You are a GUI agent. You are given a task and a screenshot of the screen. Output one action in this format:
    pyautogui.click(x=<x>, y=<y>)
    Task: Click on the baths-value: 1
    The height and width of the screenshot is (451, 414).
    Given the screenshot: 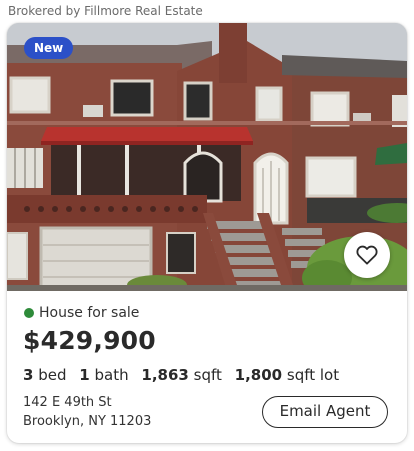 What is the action you would take?
    pyautogui.click(x=84, y=375)
    